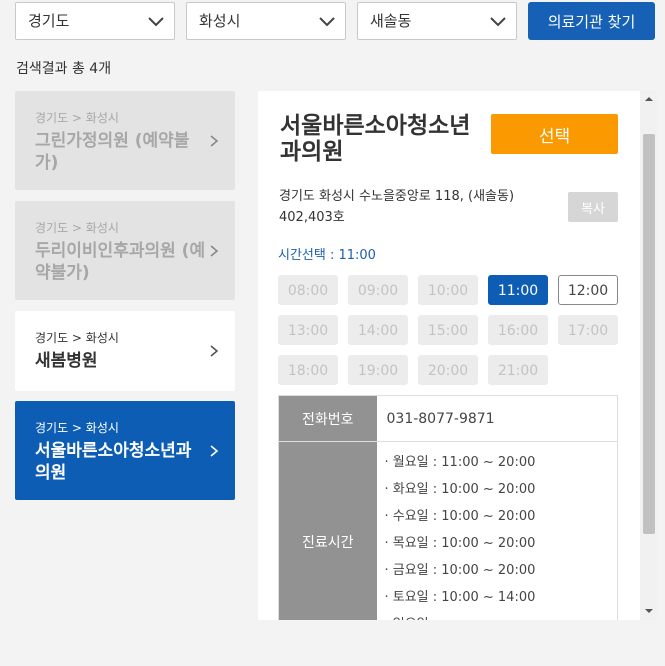 This screenshot has width=665, height=666. Describe the element at coordinates (448, 290) in the screenshot. I see `time-slot: 10:00` at that location.